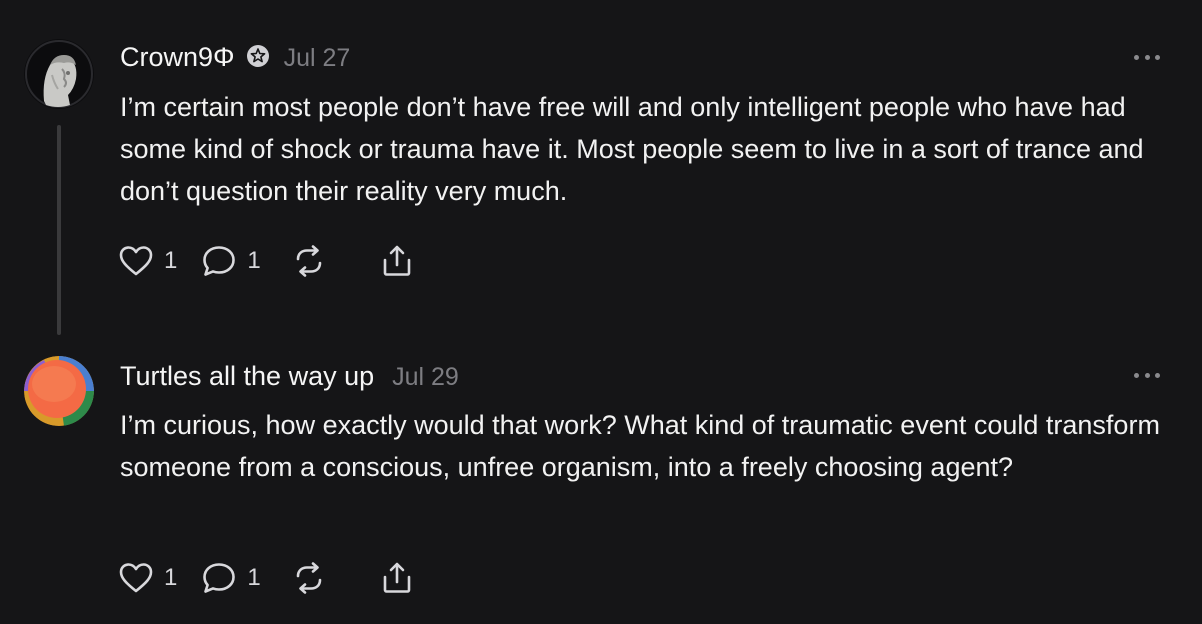 Image resolution: width=1202 pixels, height=624 pixels. I want to click on post-header: Crown9Φ Jul 27, so click(235, 57).